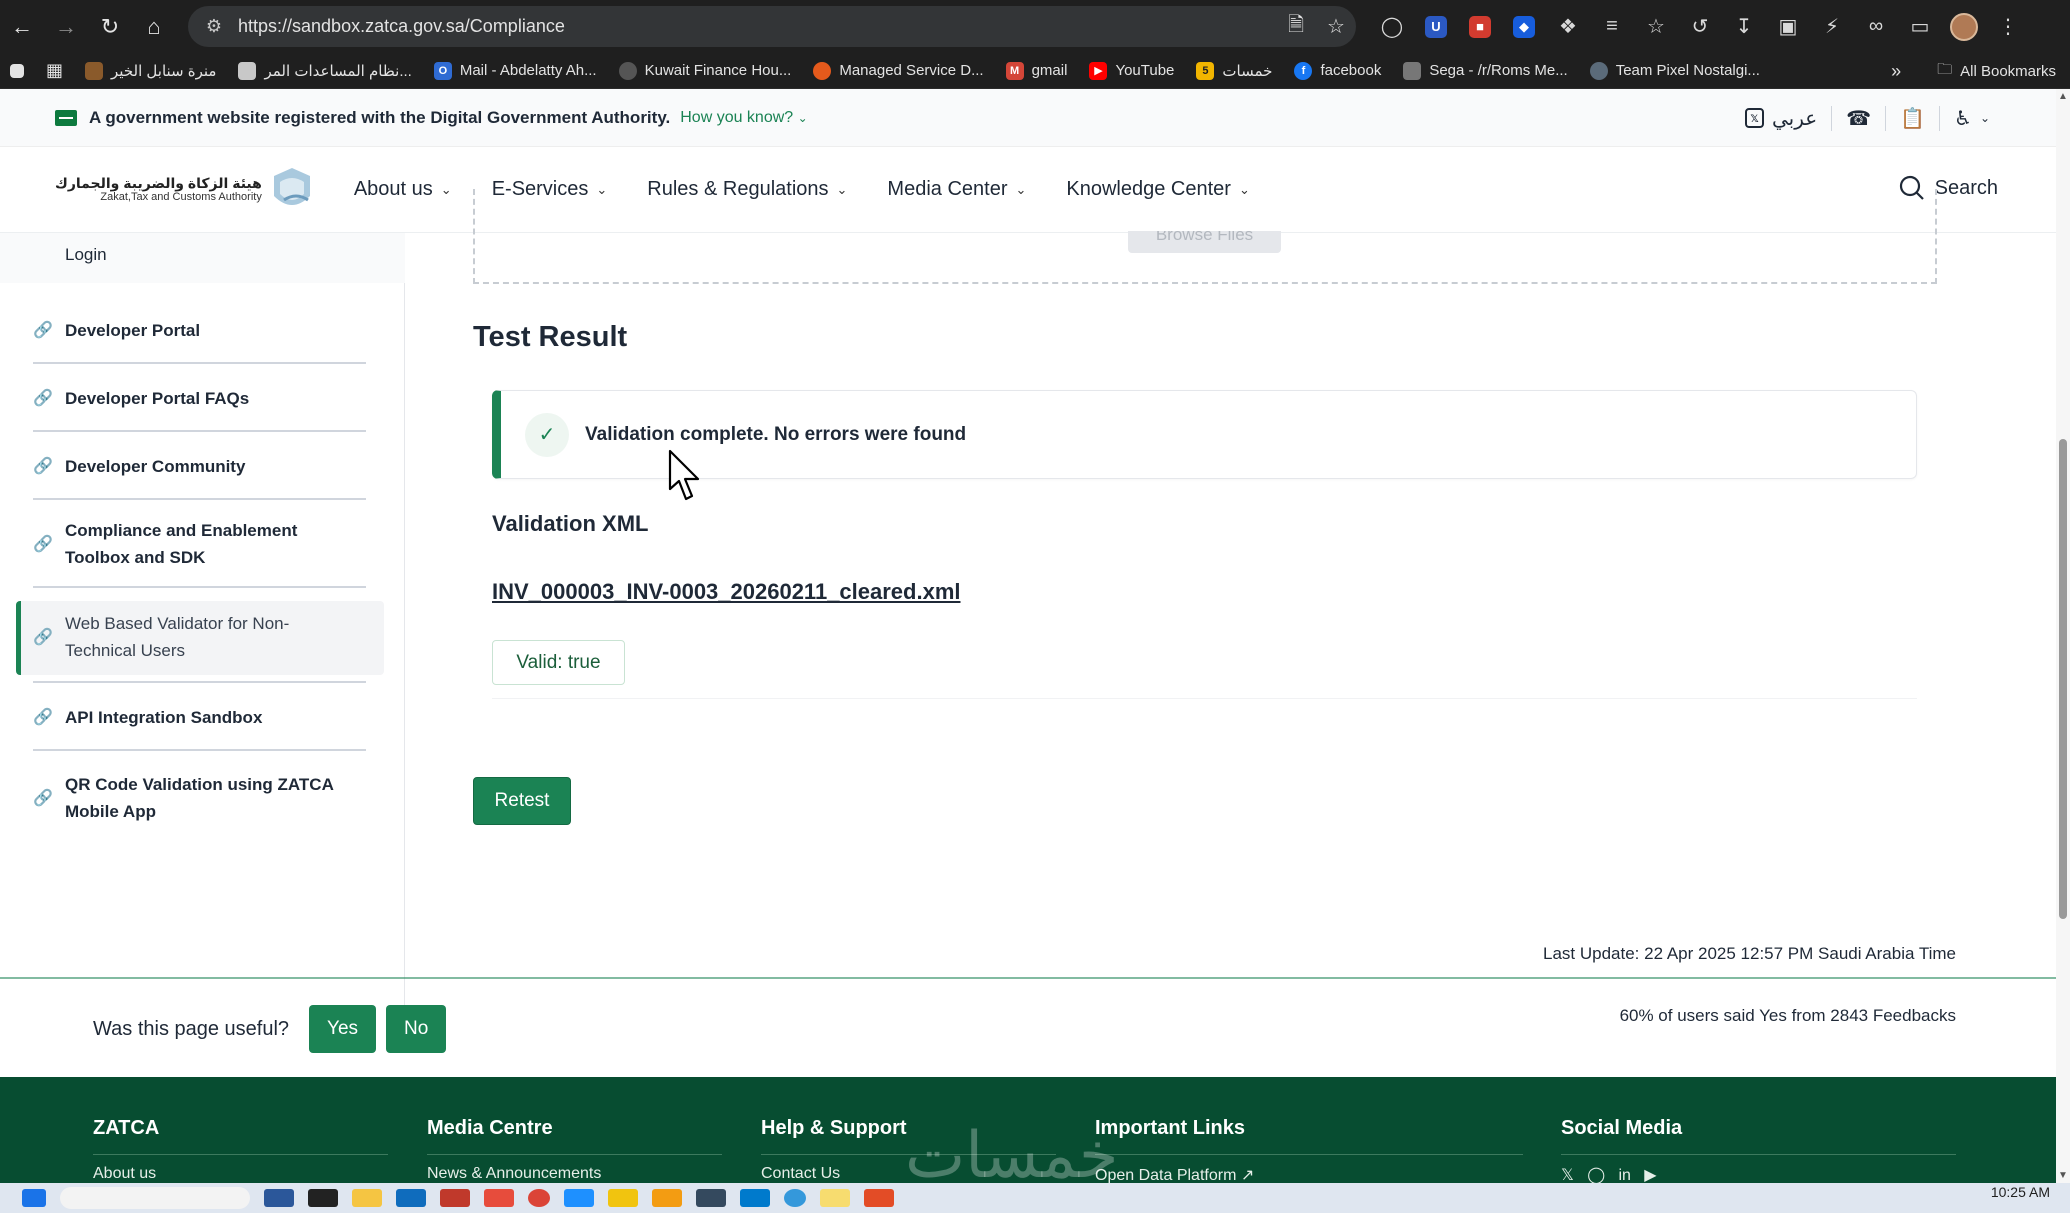 The height and width of the screenshot is (1213, 2070). I want to click on instagram-icon: ◯, so click(1596, 1175).